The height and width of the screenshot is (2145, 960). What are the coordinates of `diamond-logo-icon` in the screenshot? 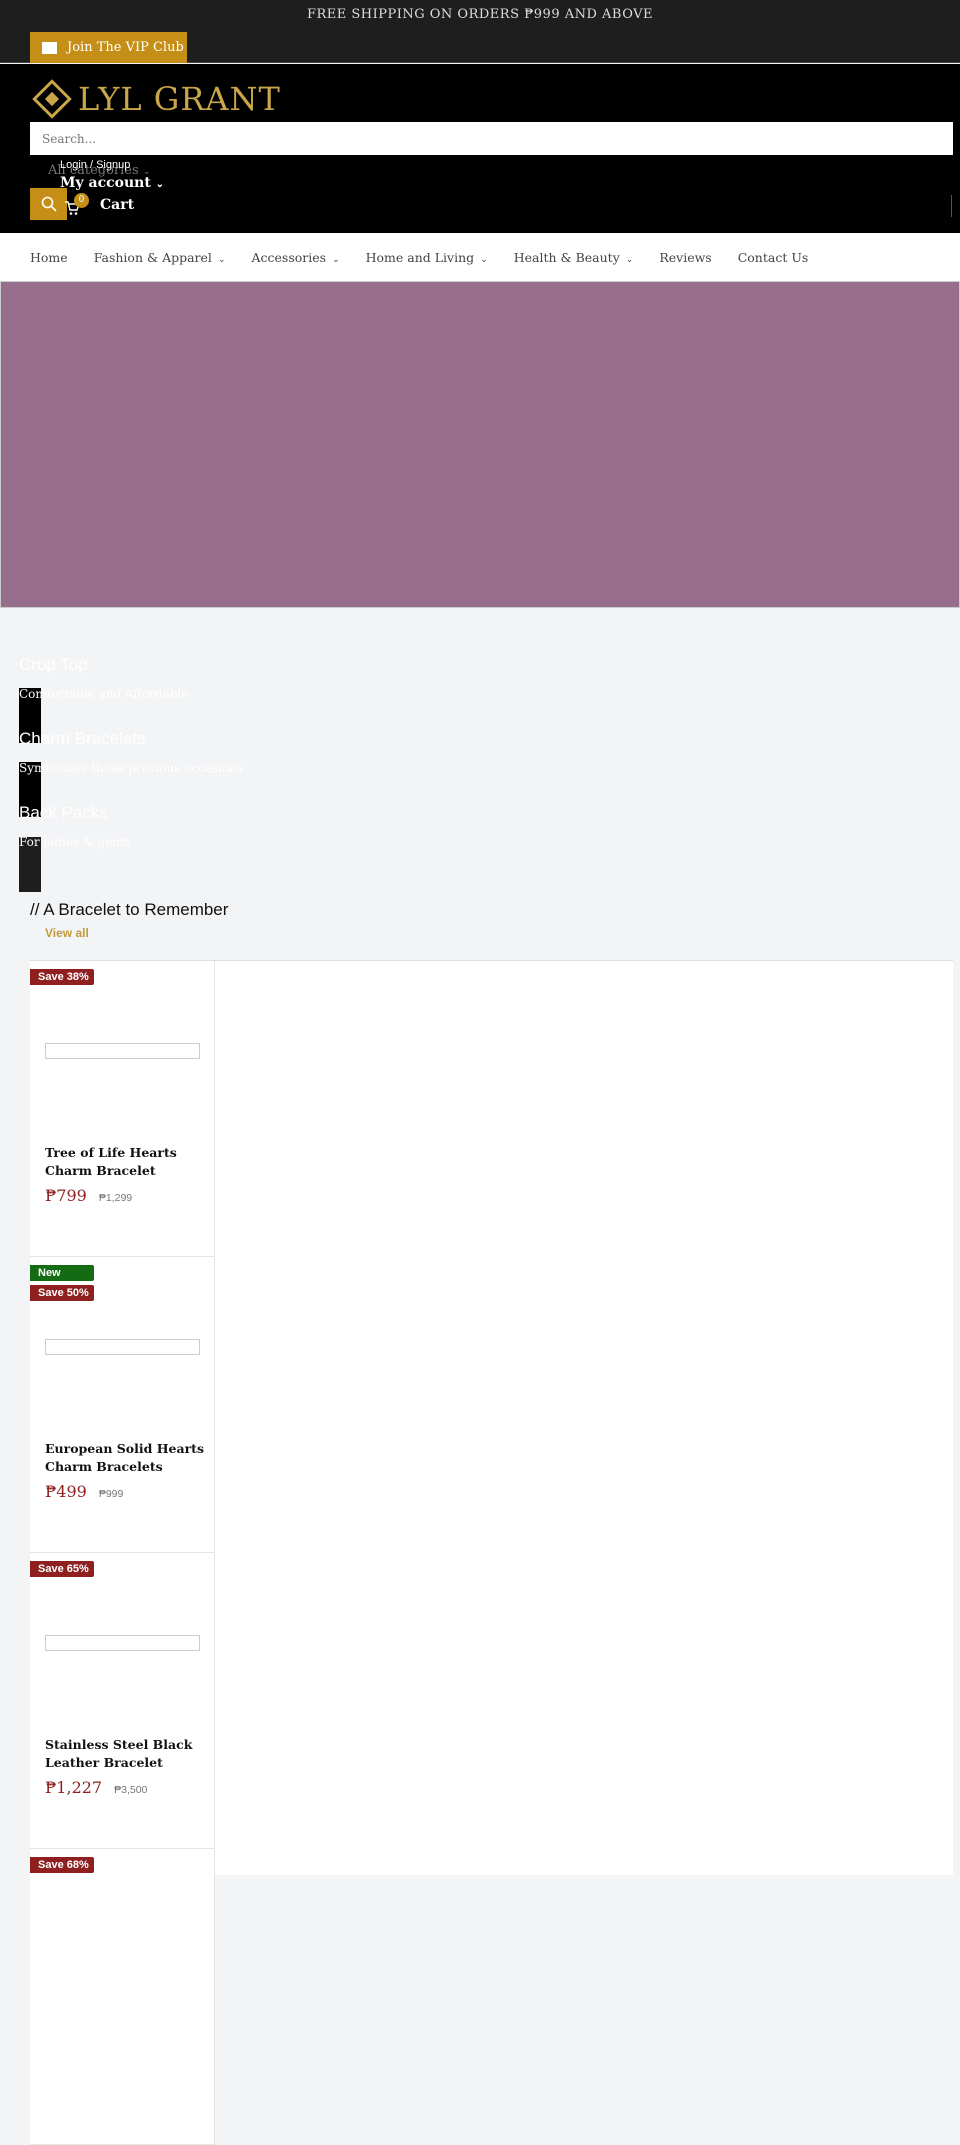 It's located at (52, 99).